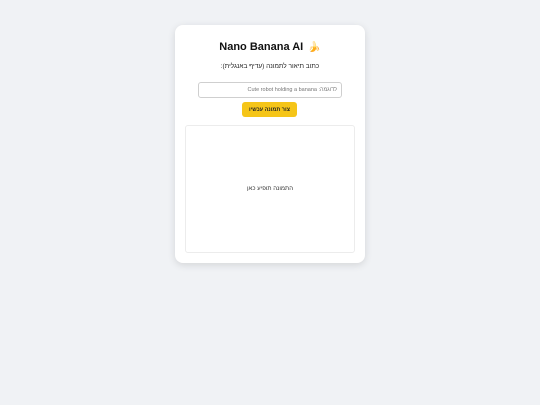 The image size is (540, 405). Describe the element at coordinates (269, 109) in the screenshot. I see `generate-image-button: צור תמונה עכשיו` at that location.